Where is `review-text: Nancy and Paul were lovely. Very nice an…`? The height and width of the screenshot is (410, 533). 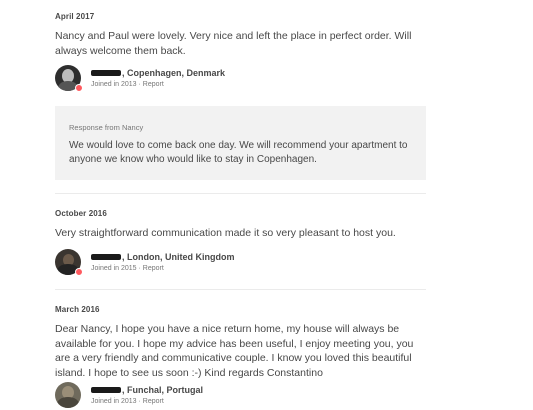
review-text: Nancy and Paul were lovely. Very nice an… is located at coordinates (233, 43).